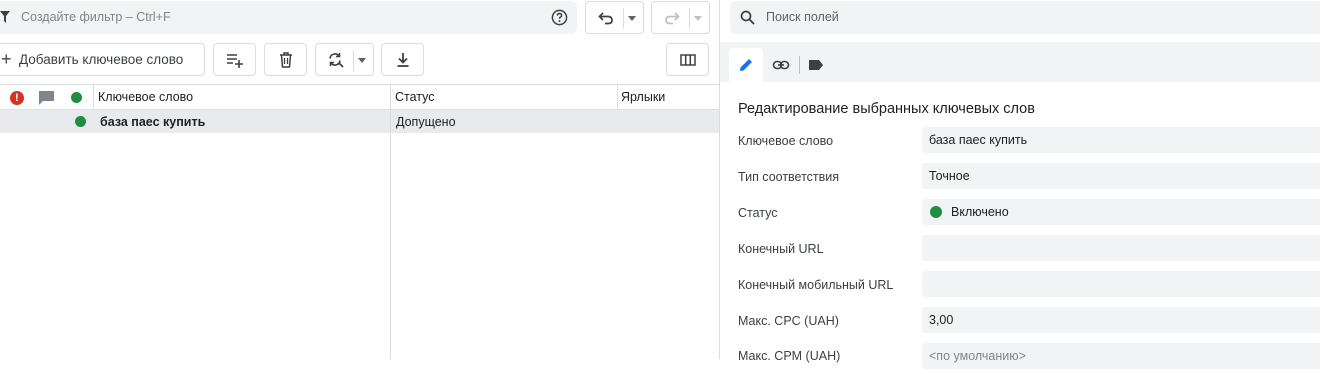 This screenshot has height=369, width=1320. Describe the element at coordinates (949, 176) in the screenshot. I see `match-type-value: Точное` at that location.